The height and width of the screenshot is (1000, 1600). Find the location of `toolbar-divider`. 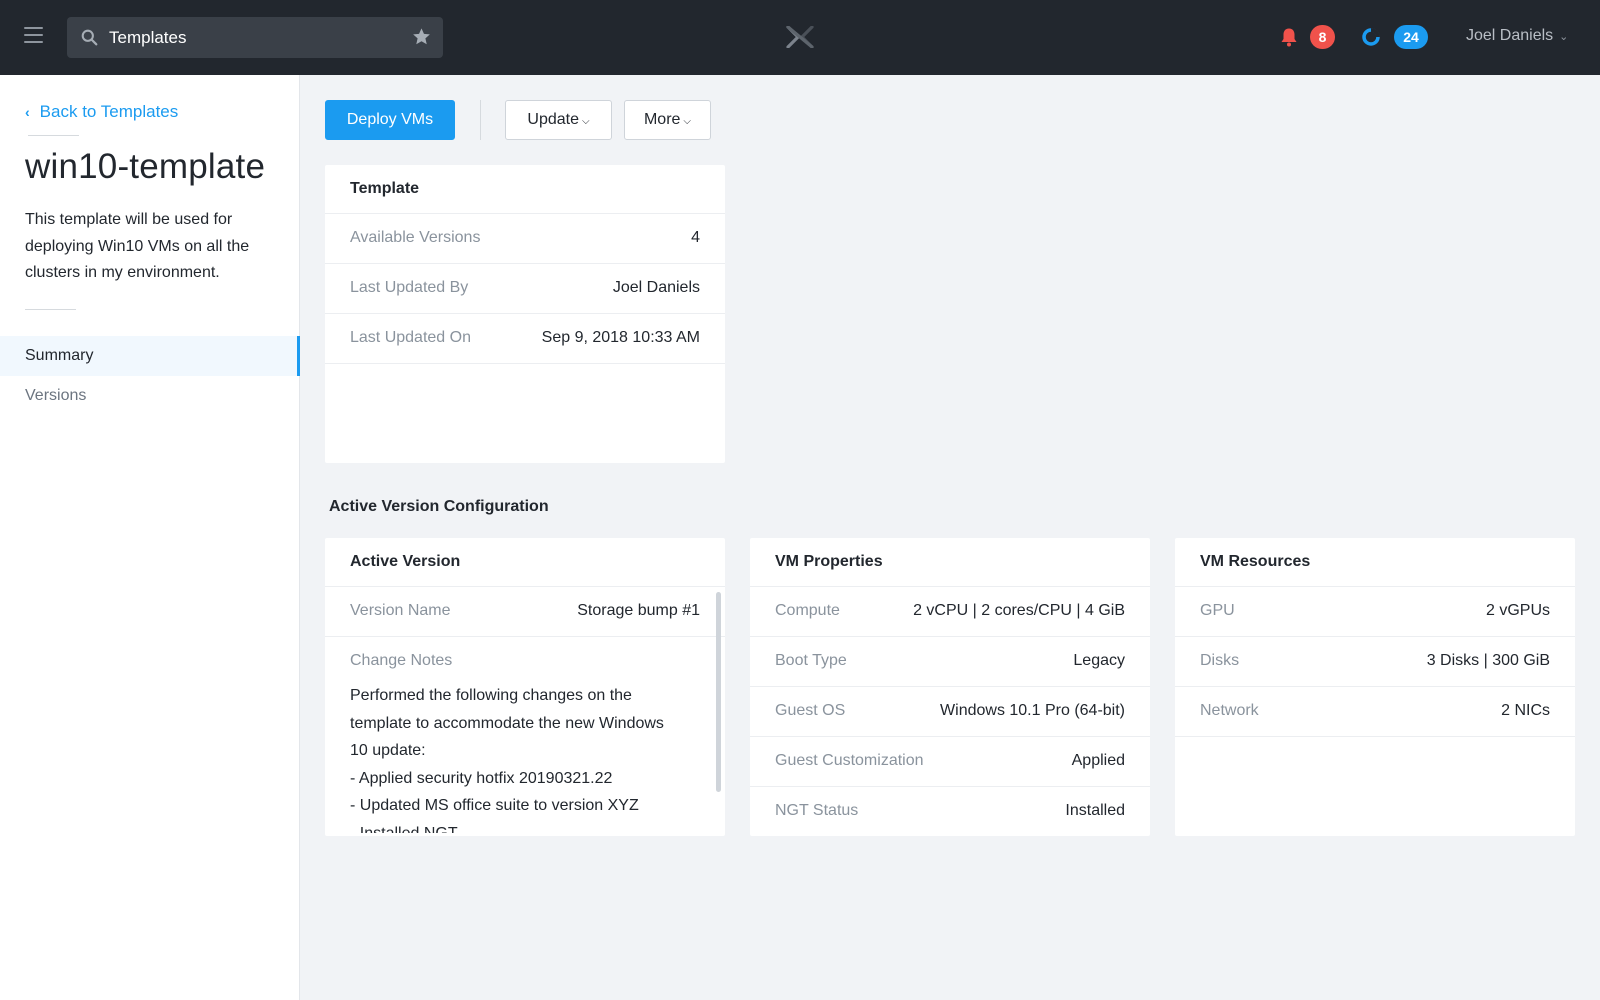

toolbar-divider is located at coordinates (480, 120).